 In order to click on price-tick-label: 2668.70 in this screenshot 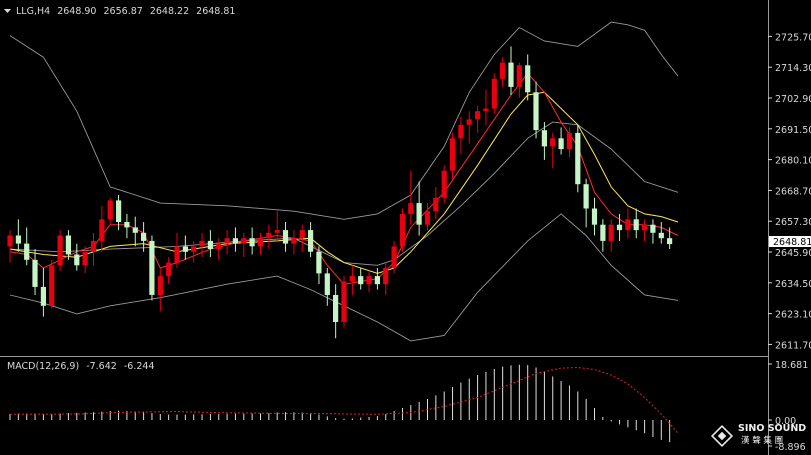, I will do `click(793, 191)`.